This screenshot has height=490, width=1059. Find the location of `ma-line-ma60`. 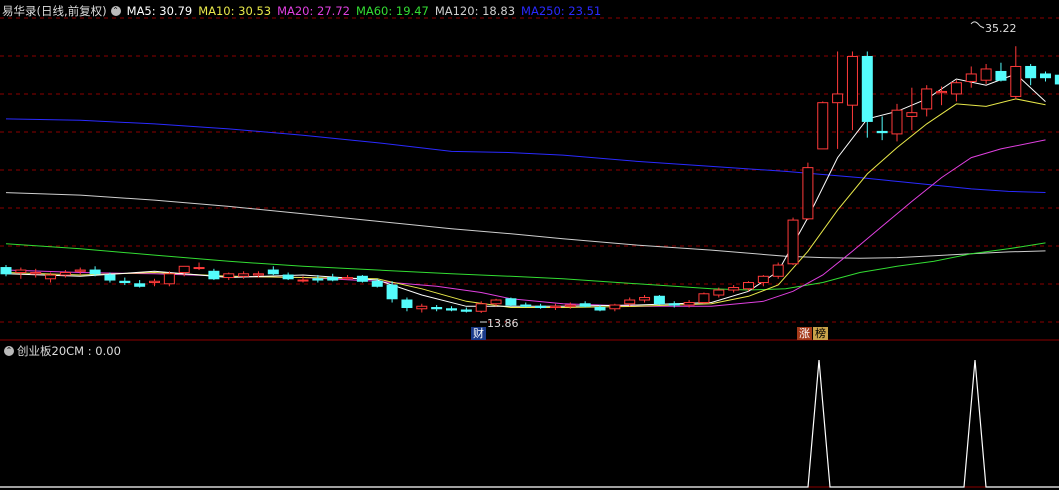

ma-line-ma60 is located at coordinates (525, 266).